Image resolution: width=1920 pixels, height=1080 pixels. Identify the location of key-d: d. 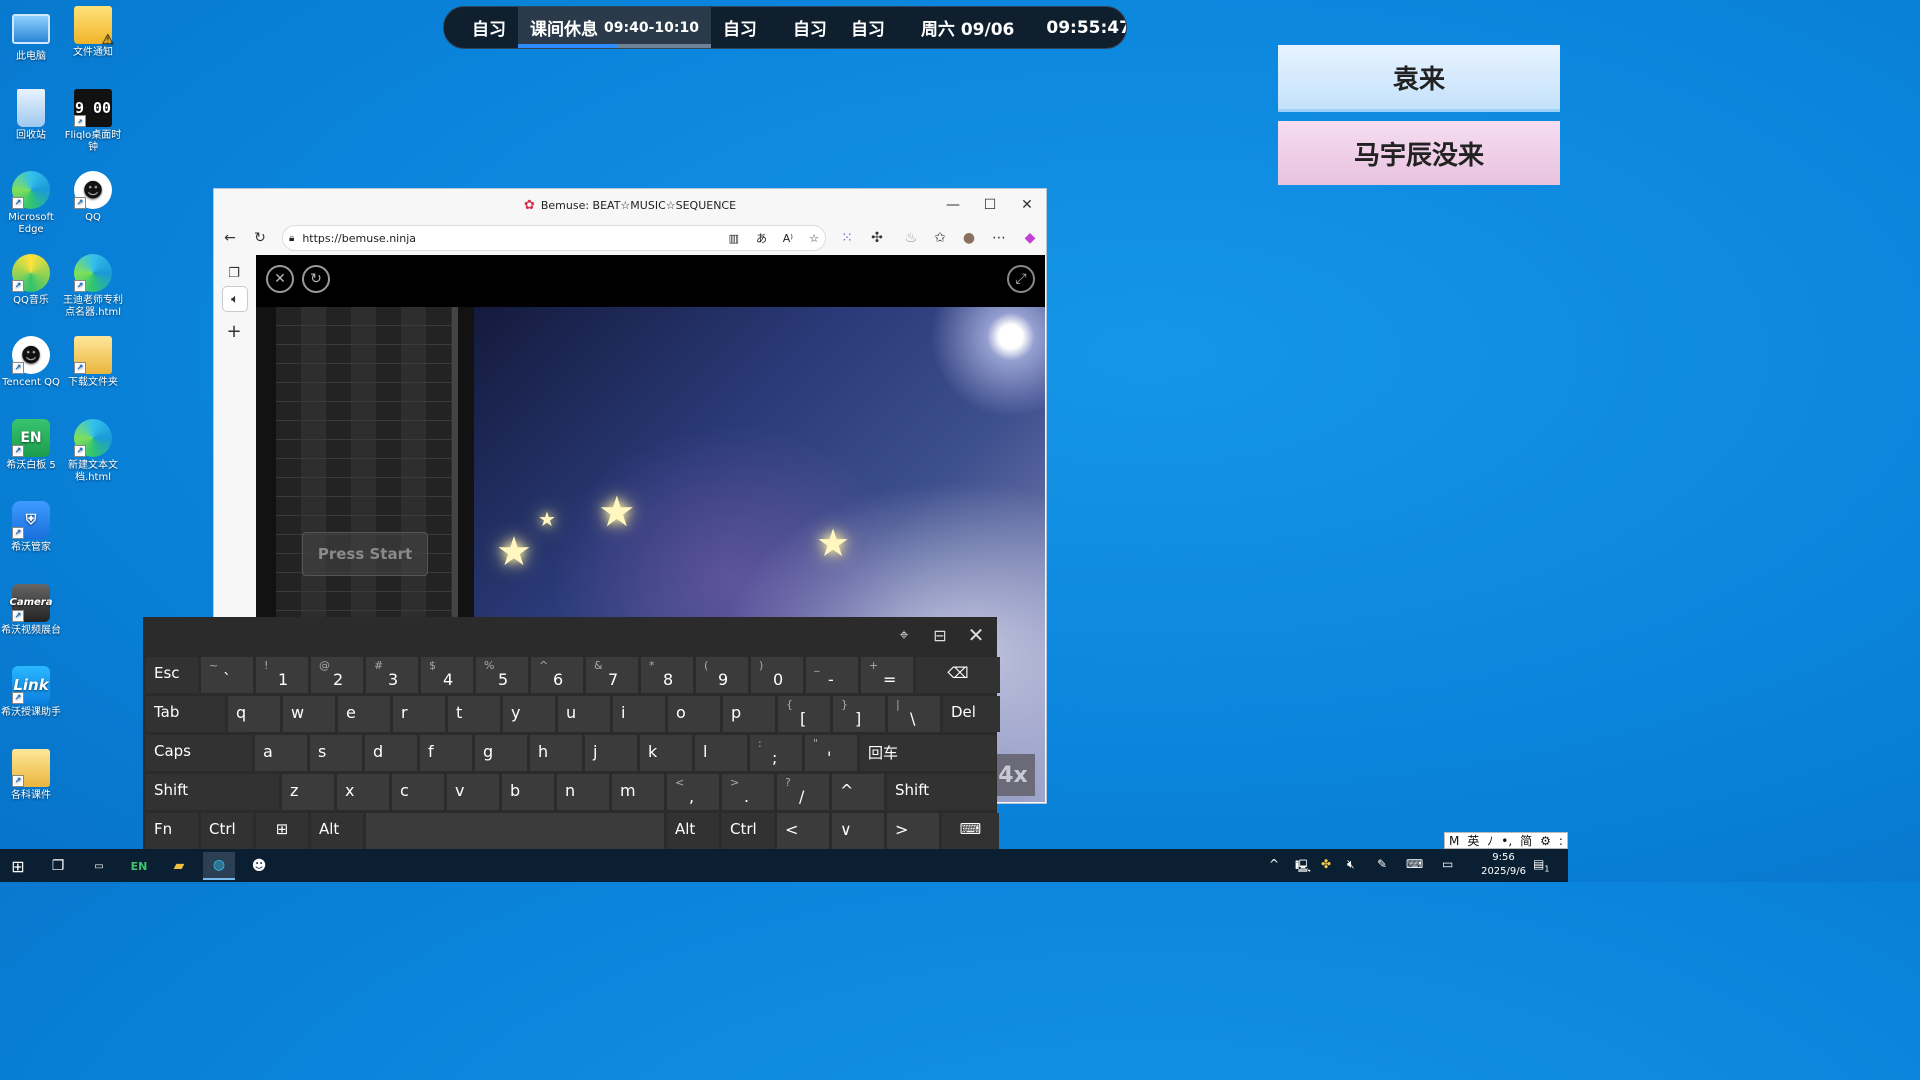
(391, 753).